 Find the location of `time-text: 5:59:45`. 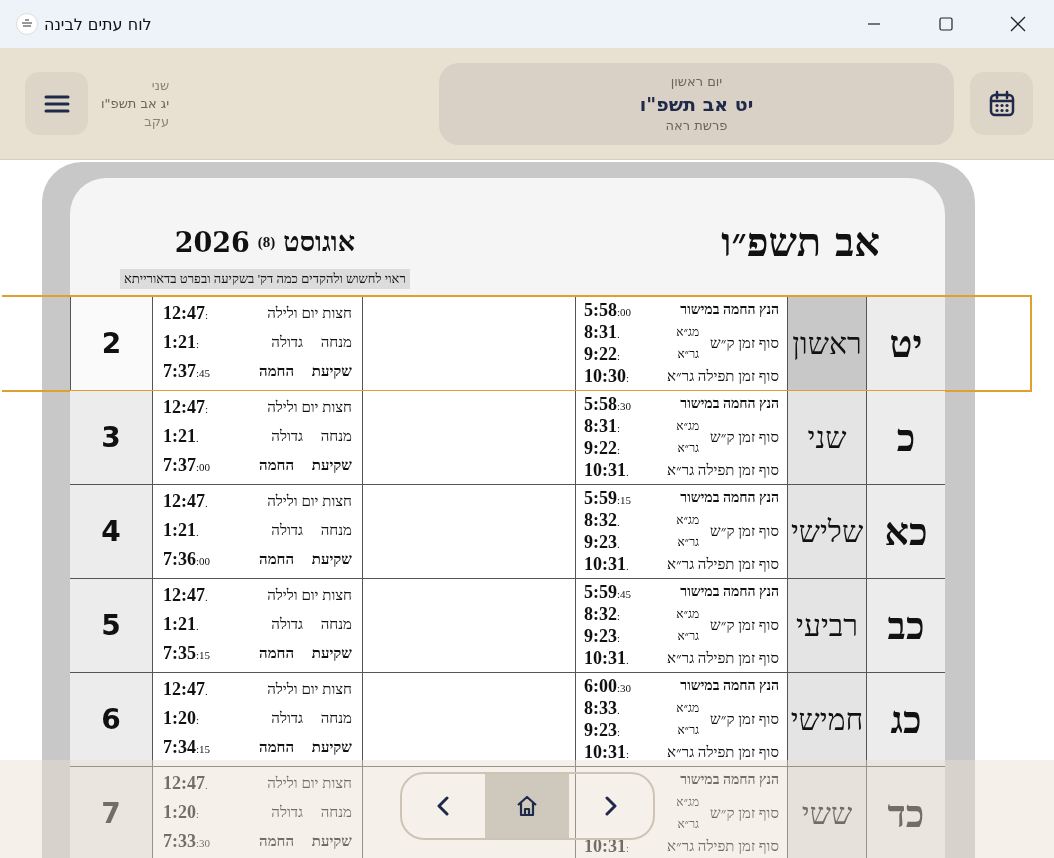

time-text: 5:59:45 is located at coordinates (608, 592).